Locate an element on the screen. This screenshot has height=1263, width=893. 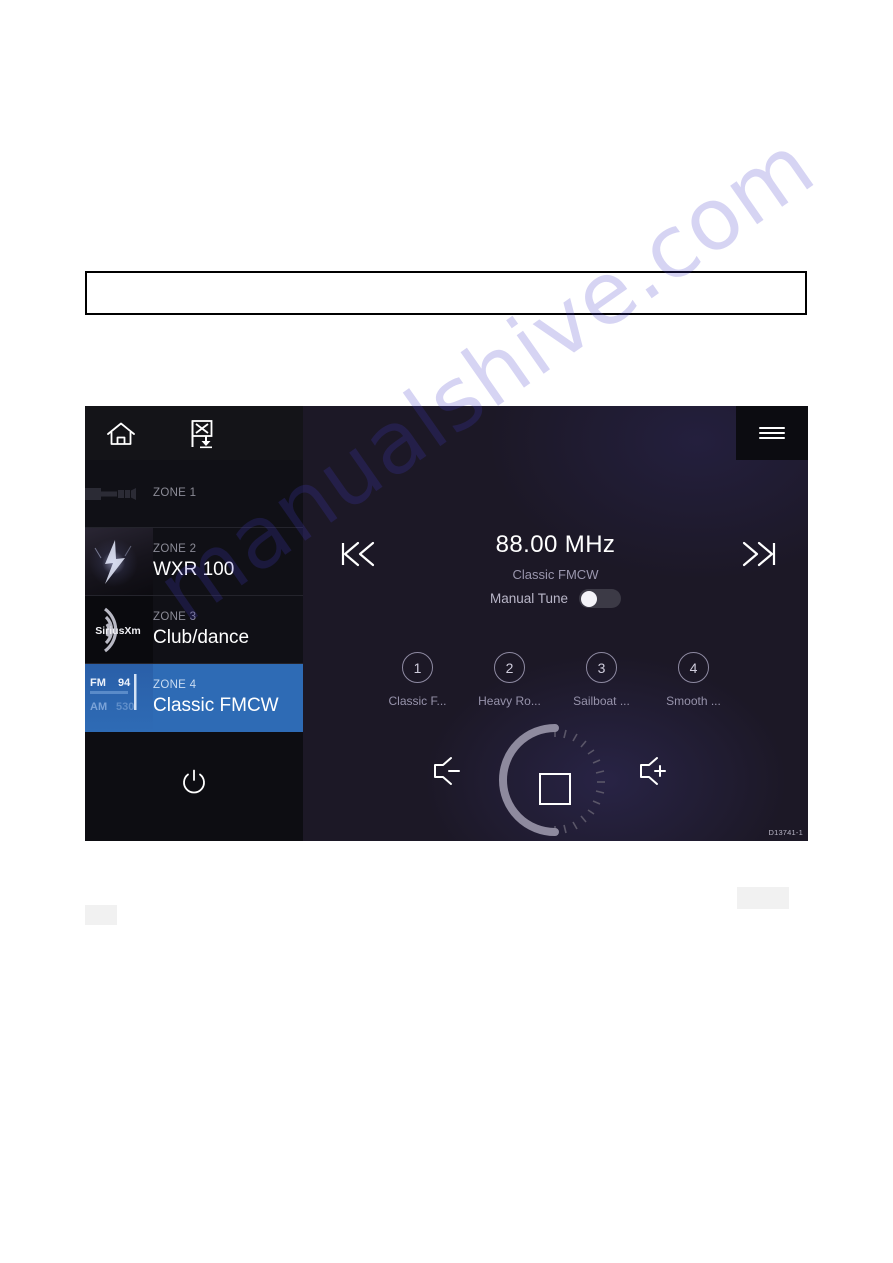
sidebar-zone-row-4: FM 94 AM 530 ZONE 4 Classic FMCW is located at coordinates (194, 698).